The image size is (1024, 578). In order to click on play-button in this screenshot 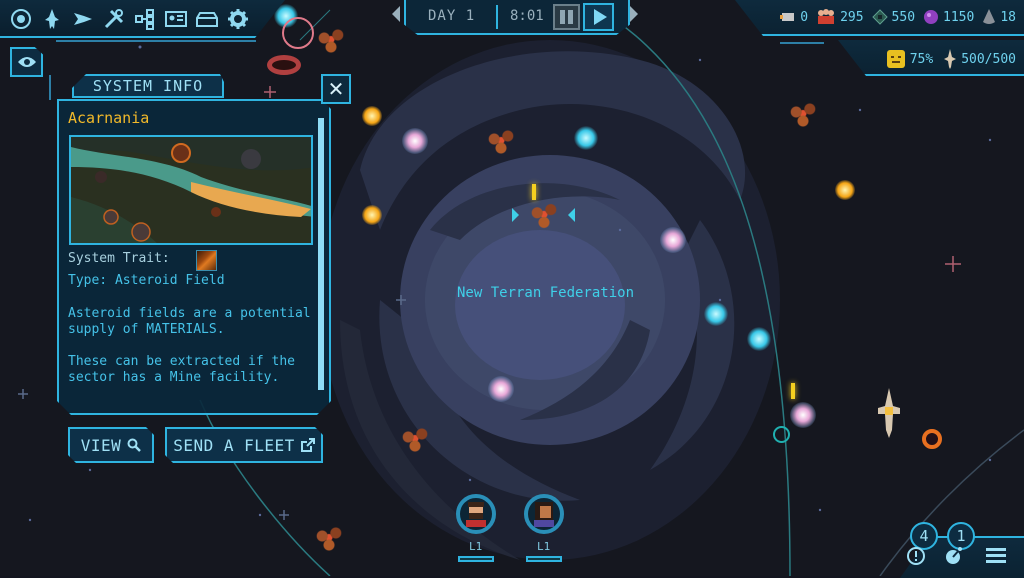, I will do `click(598, 17)`.